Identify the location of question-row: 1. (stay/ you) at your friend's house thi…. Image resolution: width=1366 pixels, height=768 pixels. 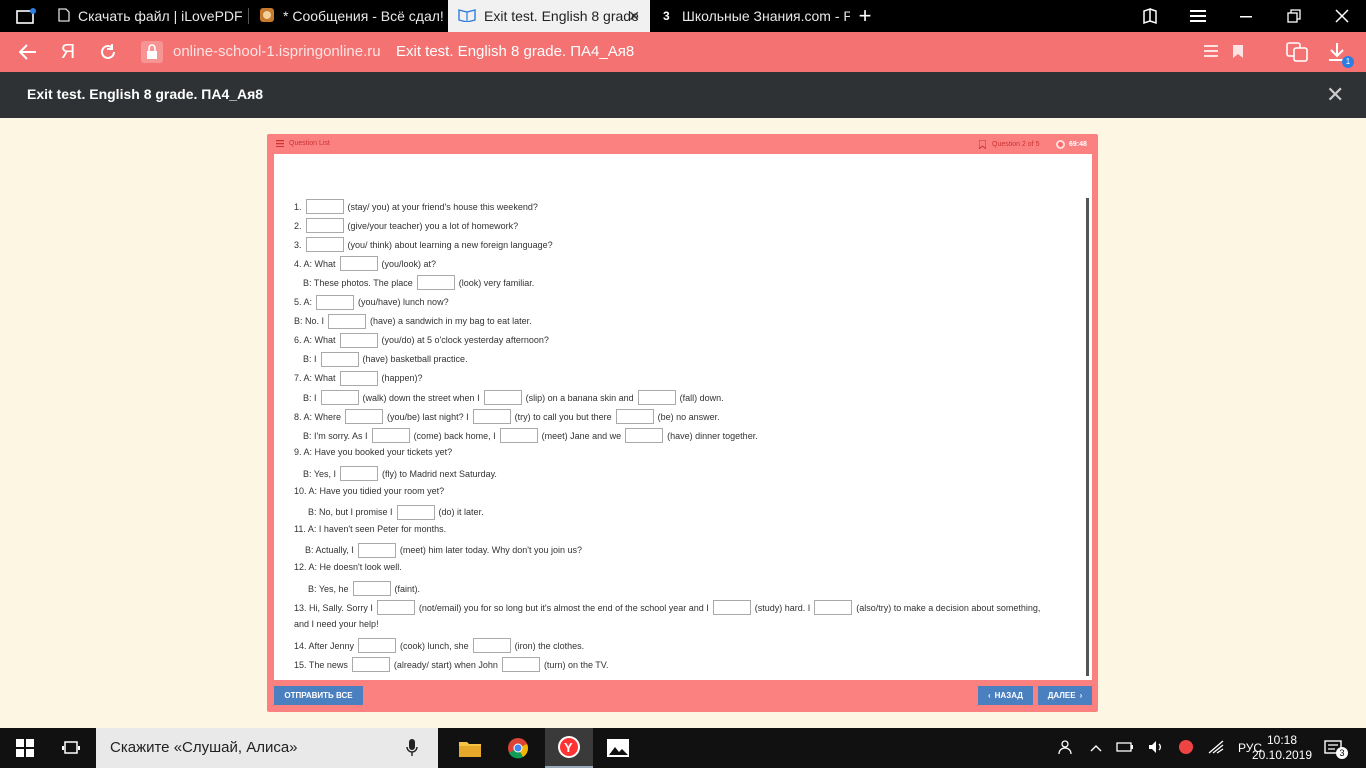
(416, 206).